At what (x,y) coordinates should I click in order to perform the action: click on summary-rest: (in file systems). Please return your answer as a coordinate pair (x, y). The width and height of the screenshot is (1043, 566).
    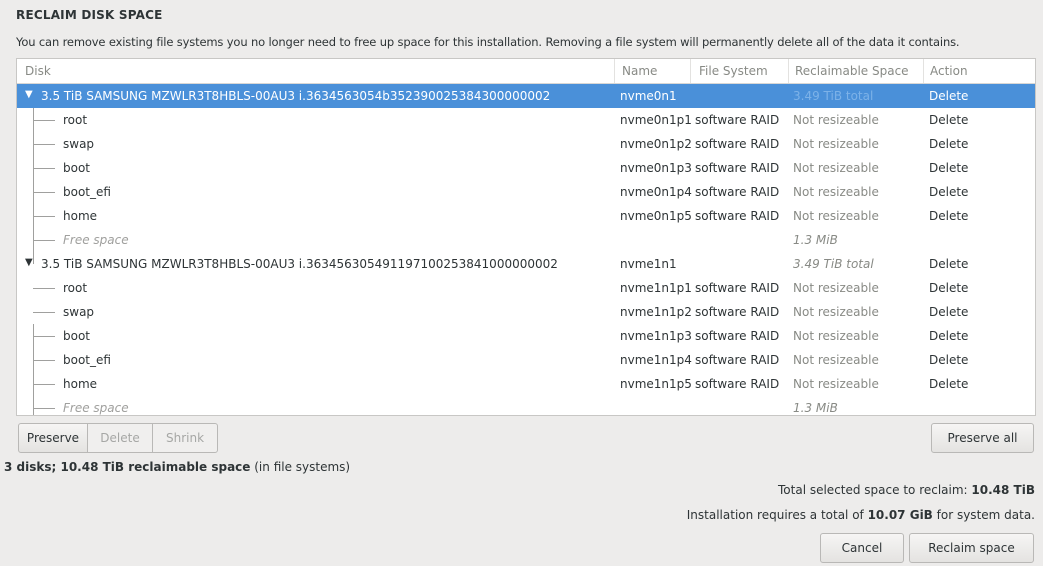
    Looking at the image, I should click on (300, 467).